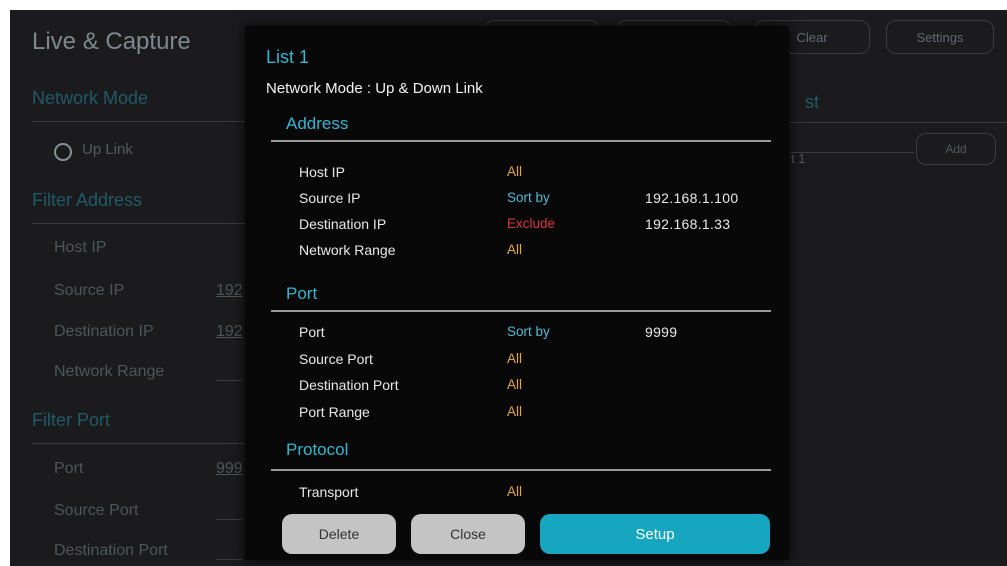 This screenshot has height=566, width=1007. What do you see at coordinates (104, 331) in the screenshot?
I see `bg-destination-ip-label: Destination IP` at bounding box center [104, 331].